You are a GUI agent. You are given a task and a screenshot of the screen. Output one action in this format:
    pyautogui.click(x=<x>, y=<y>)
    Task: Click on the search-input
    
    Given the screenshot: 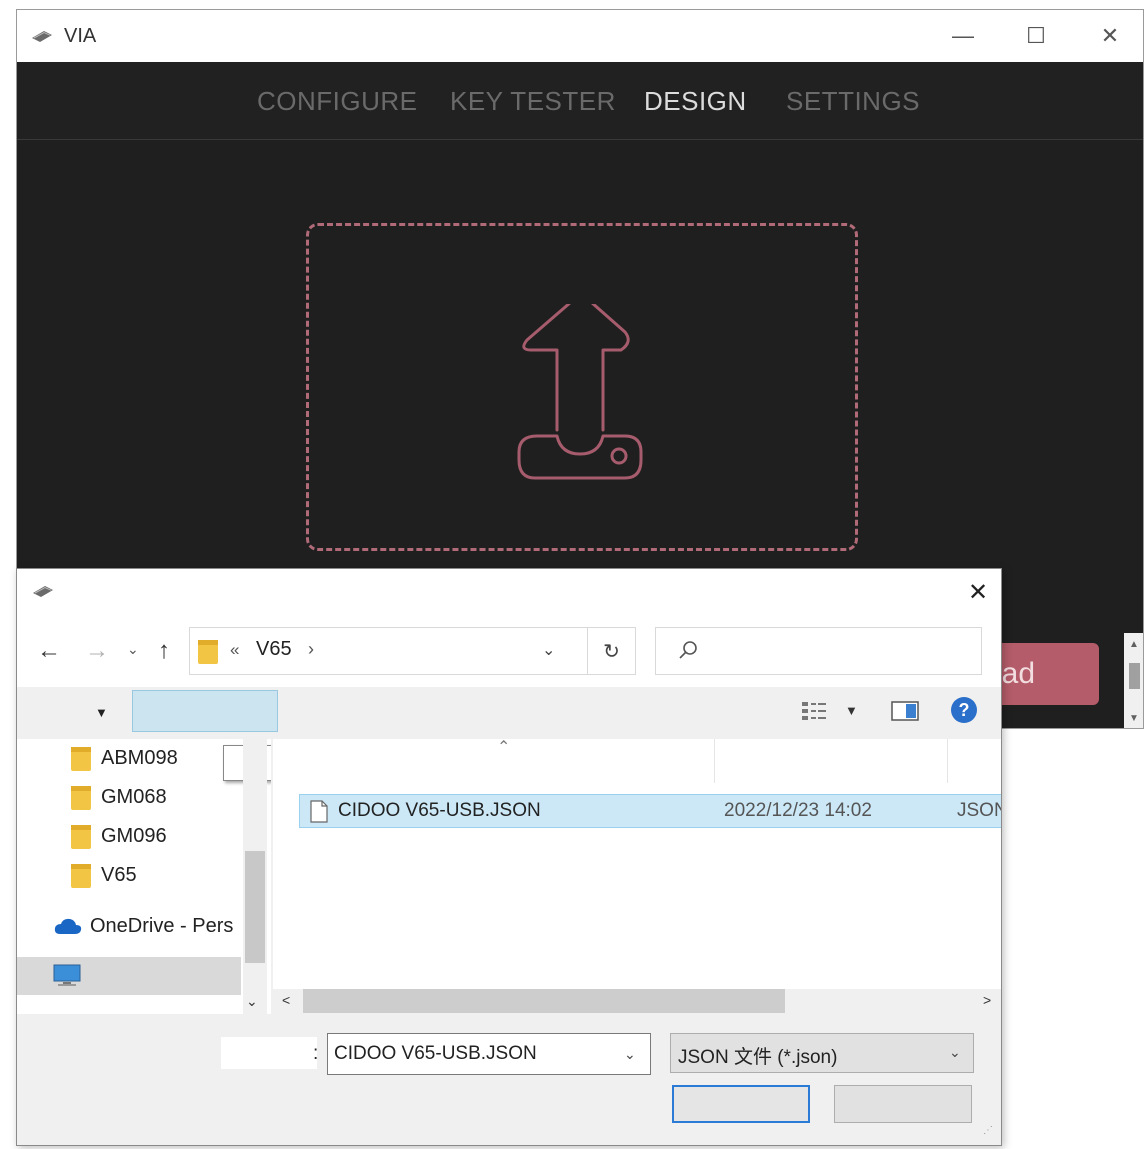 What is the action you would take?
    pyautogui.click(x=818, y=651)
    